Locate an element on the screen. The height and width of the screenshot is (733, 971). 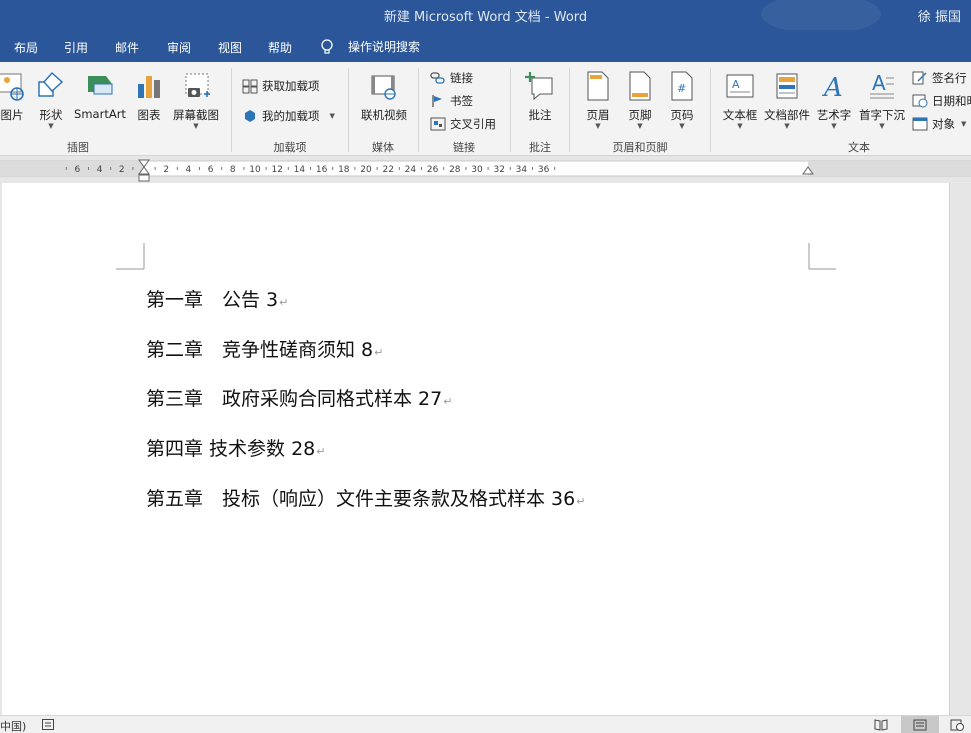
tell-me-search: 操作说明搜索 is located at coordinates (370, 46).